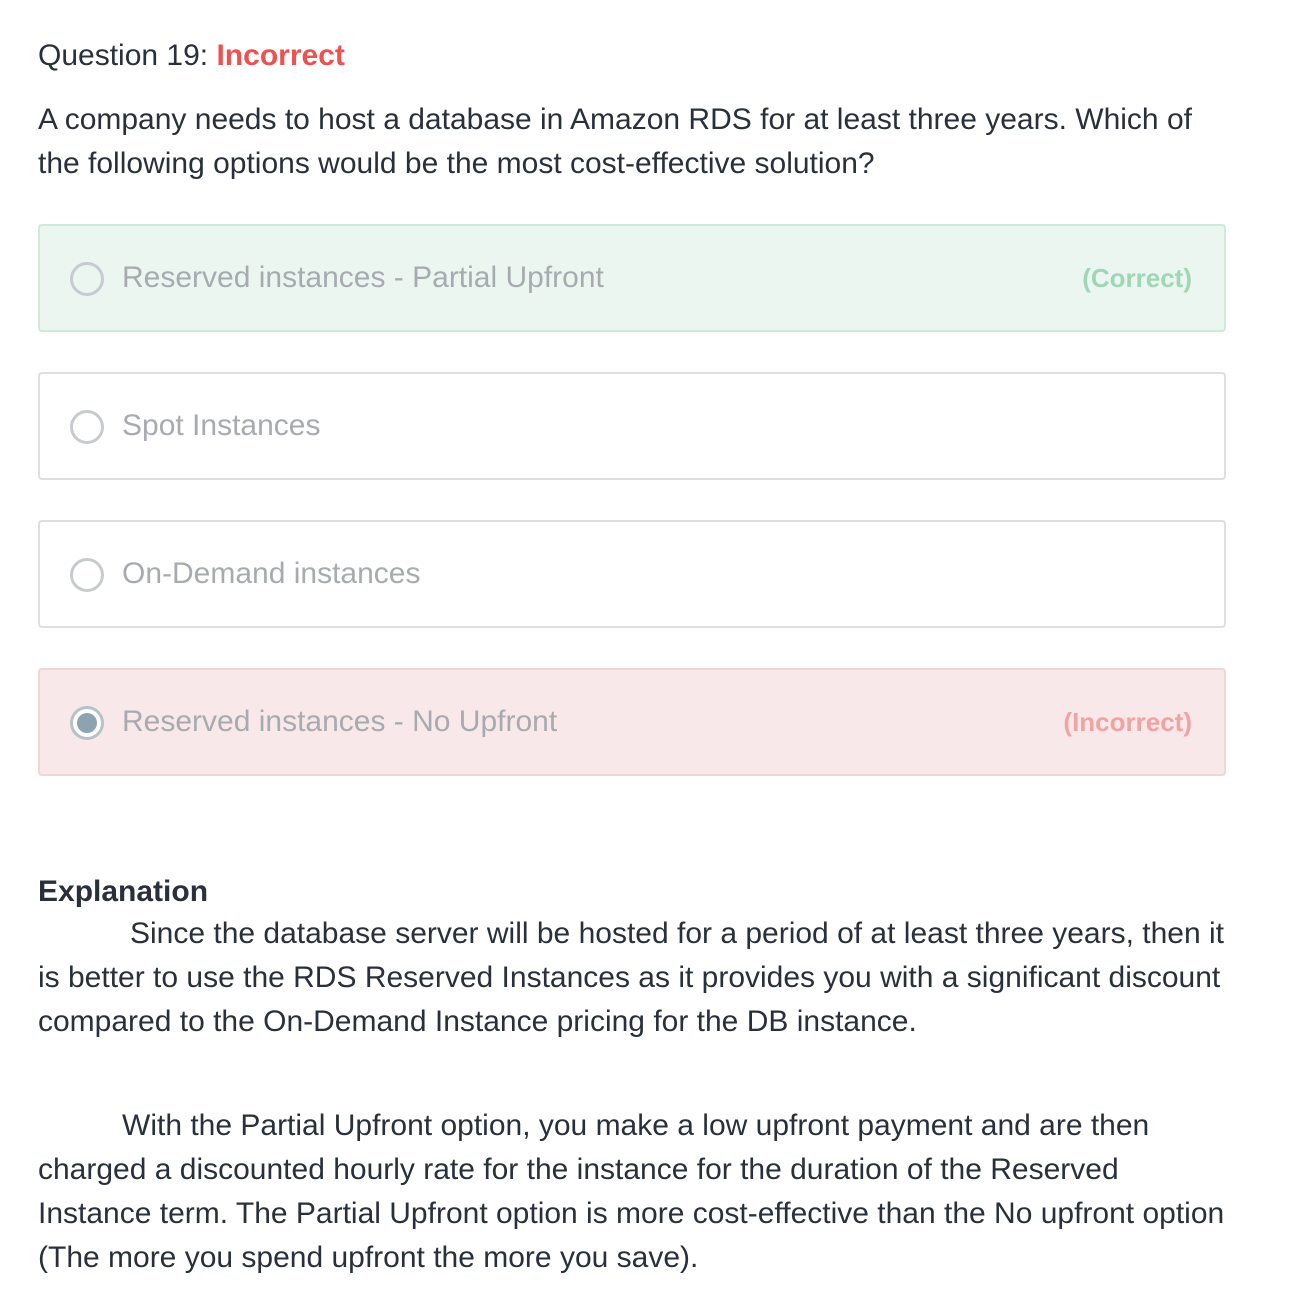 This screenshot has width=1308, height=1316. I want to click on correct-badge: (Correct), so click(1137, 278).